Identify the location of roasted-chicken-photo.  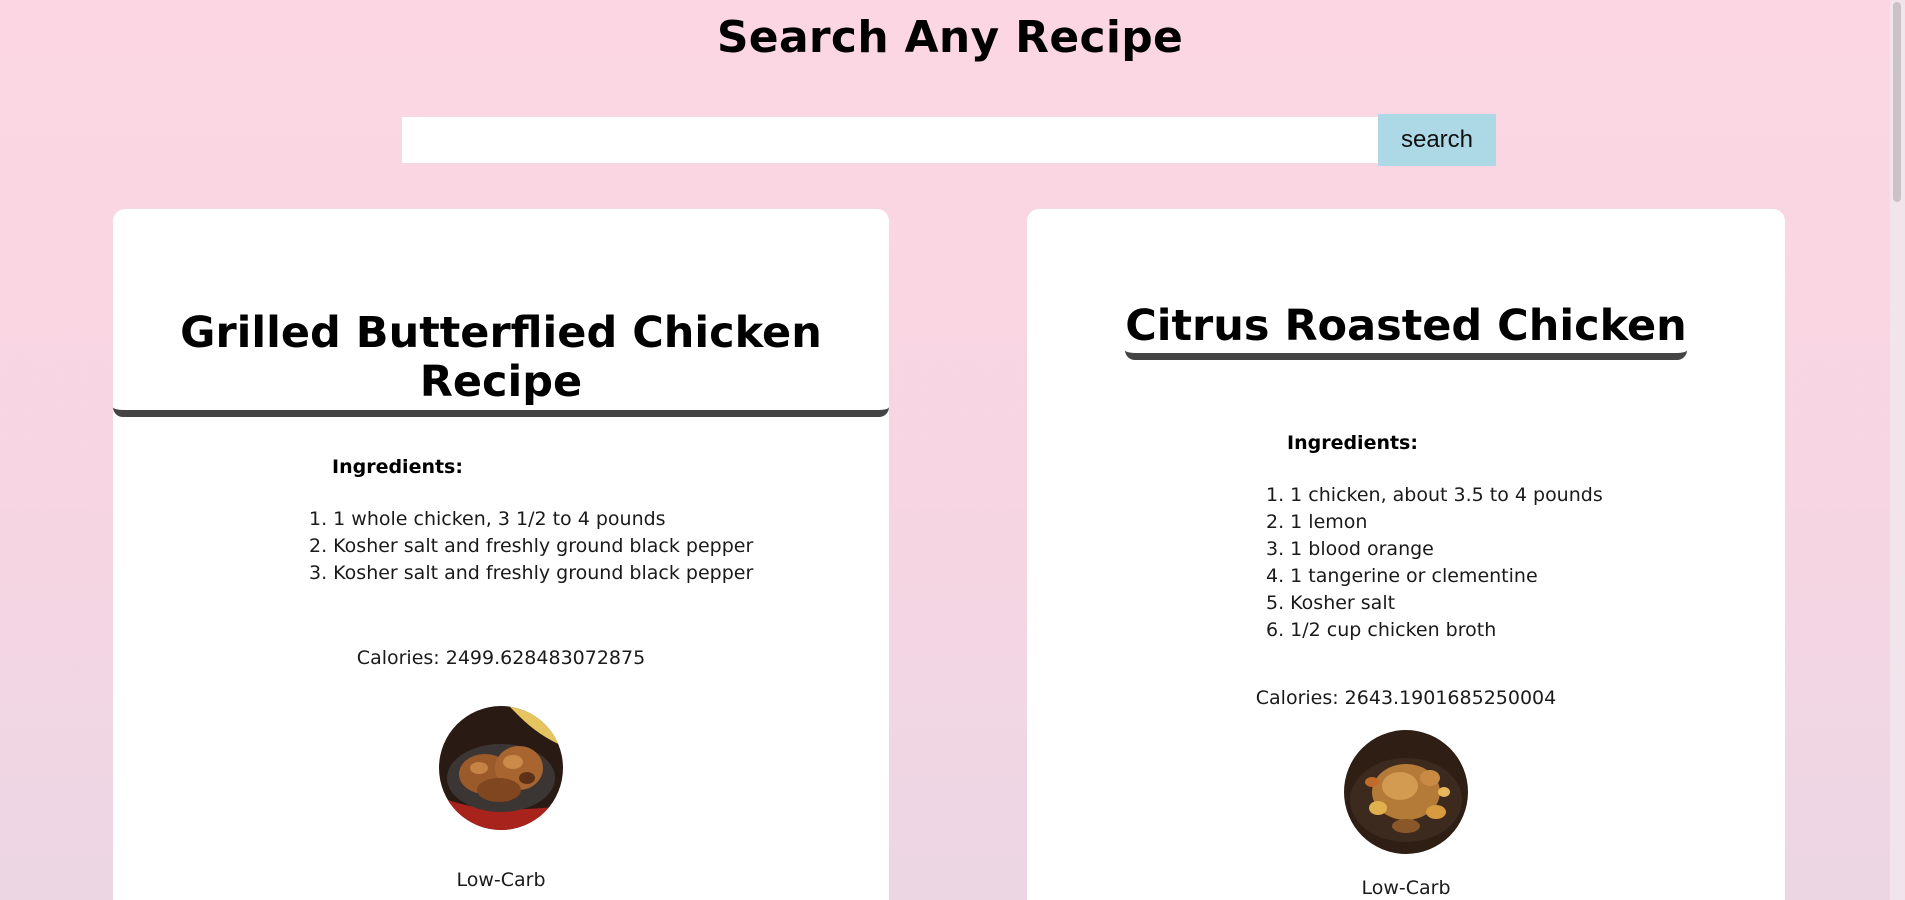
(1406, 792).